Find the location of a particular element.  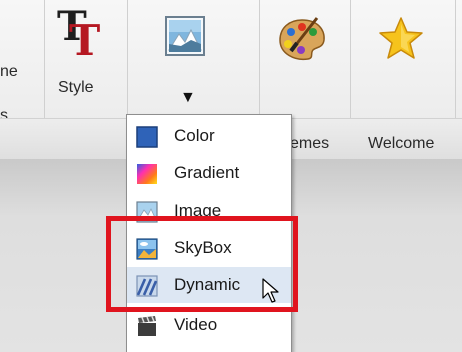

toolbar-partial-label-top: ne is located at coordinates (9, 71).